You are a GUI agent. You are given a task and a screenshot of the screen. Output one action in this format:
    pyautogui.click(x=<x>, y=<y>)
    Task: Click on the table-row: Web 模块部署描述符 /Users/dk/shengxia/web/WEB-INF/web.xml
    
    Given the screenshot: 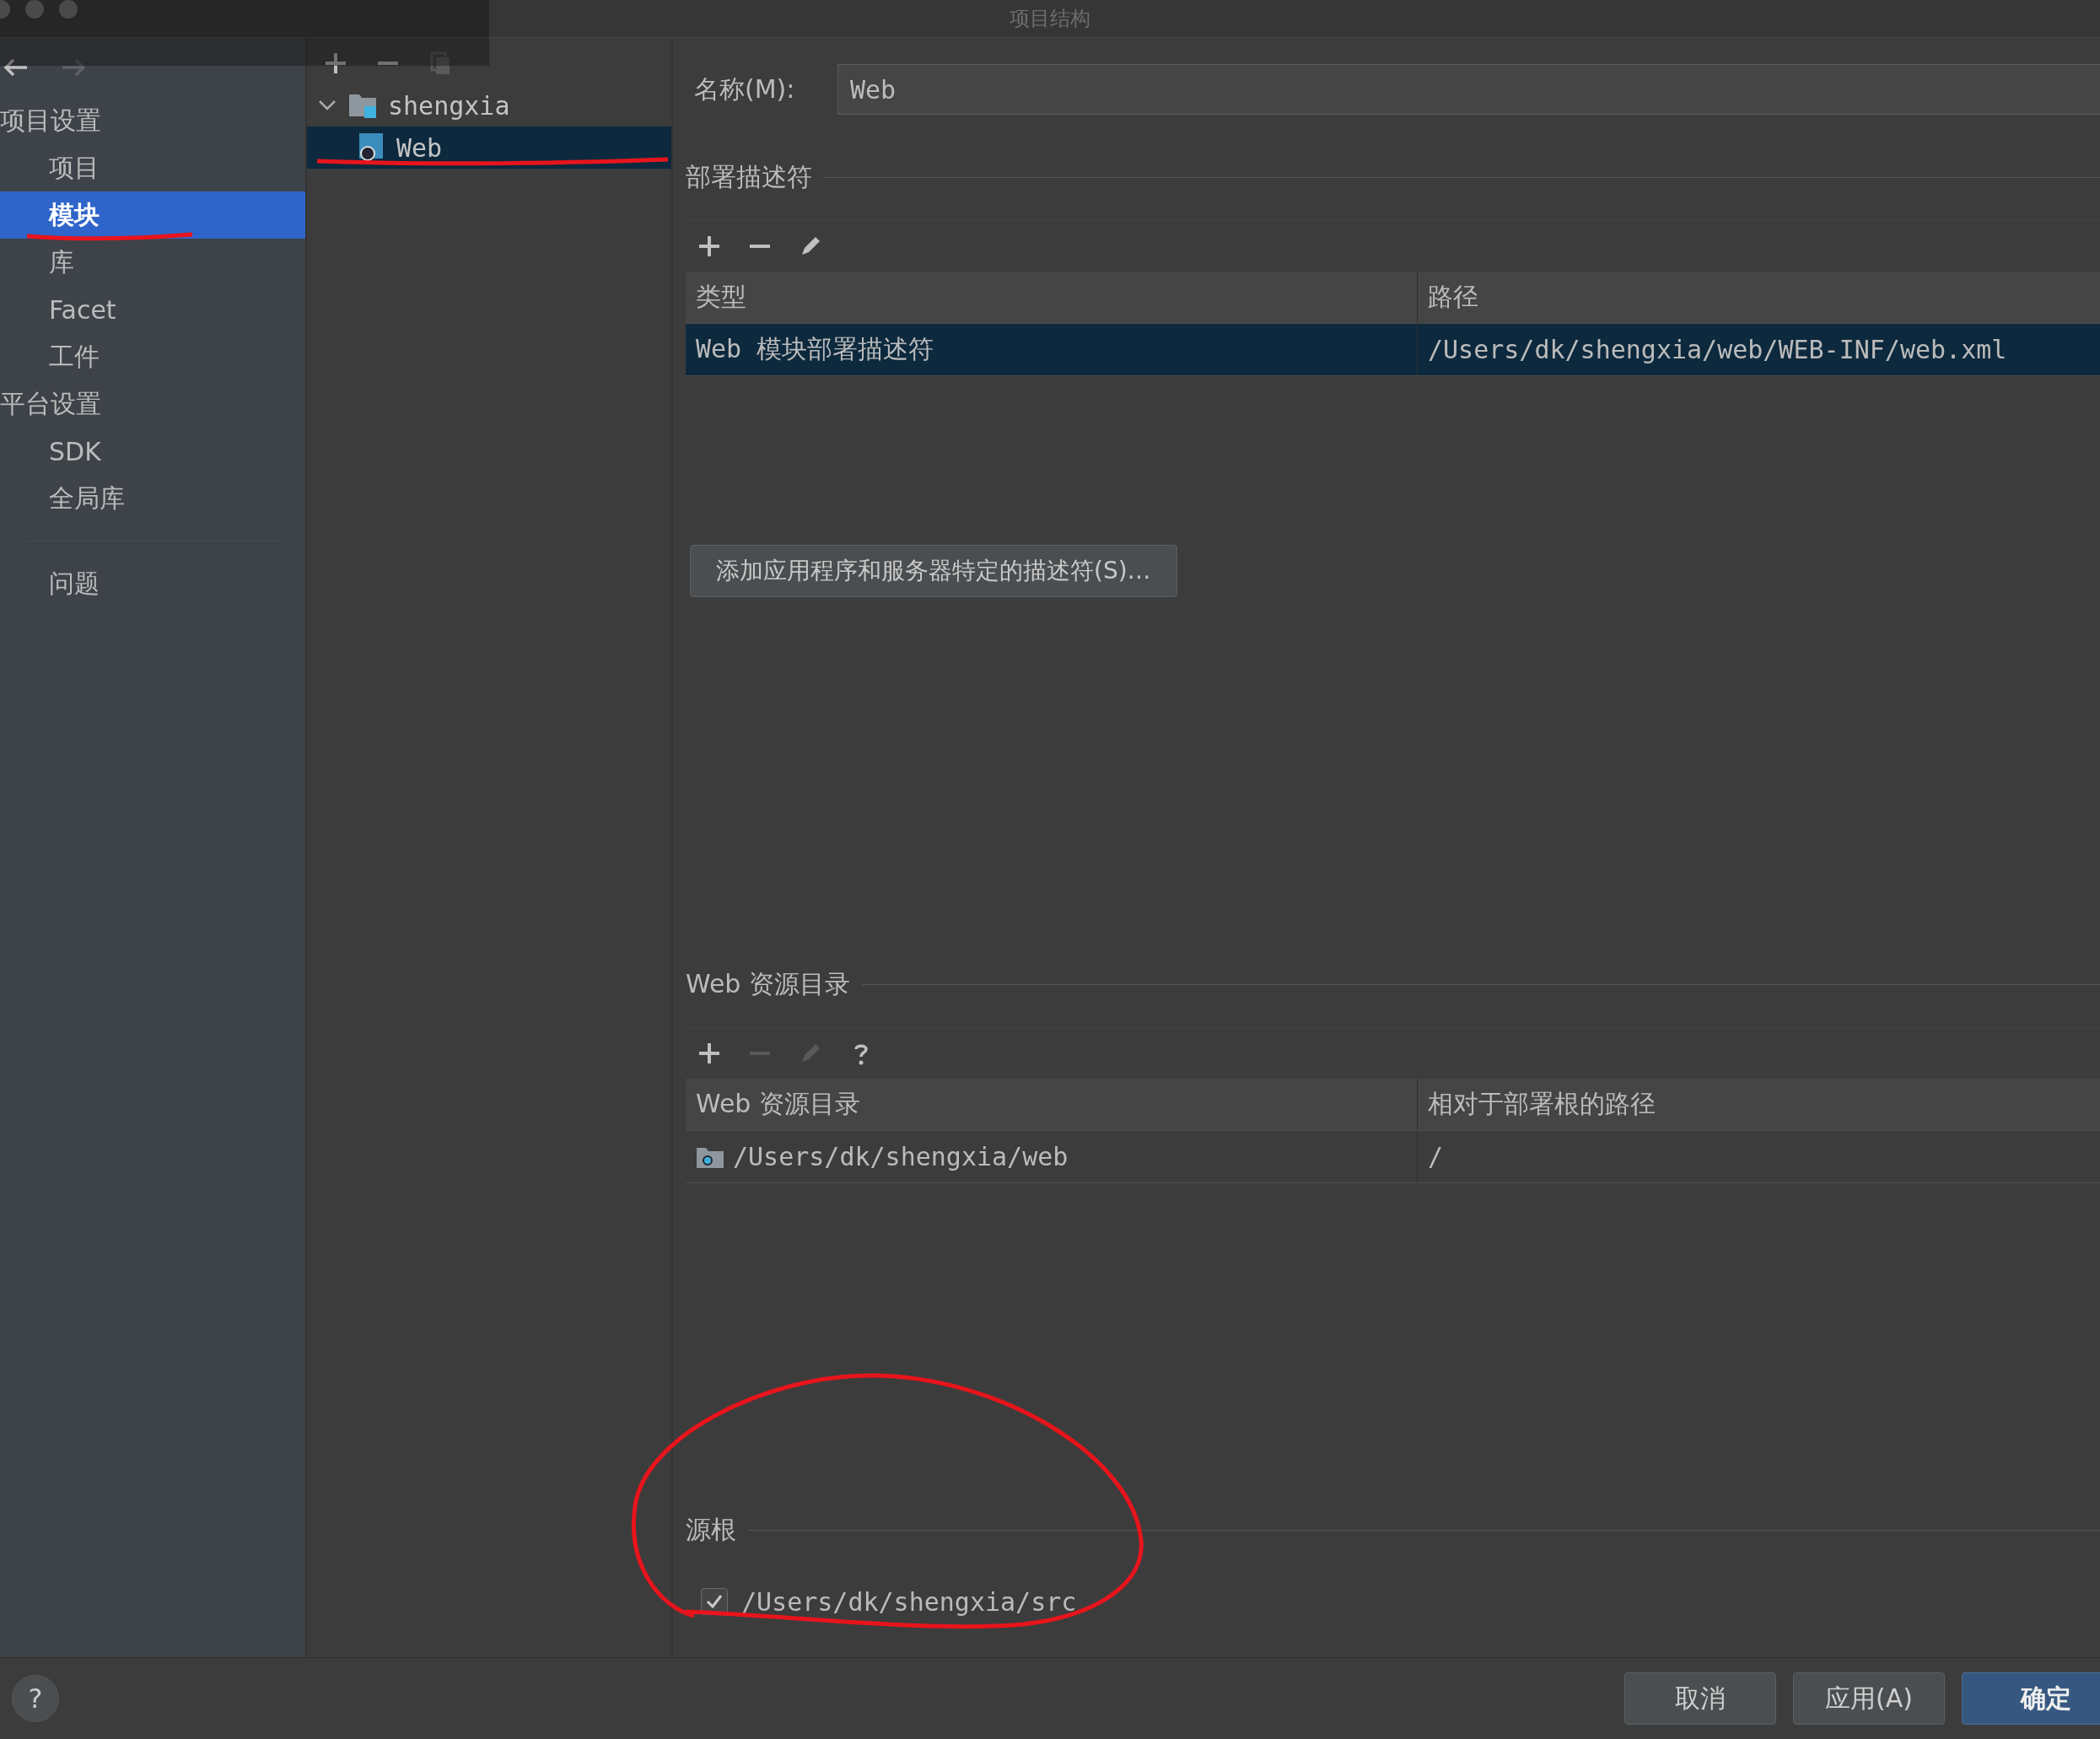 What is the action you would take?
    pyautogui.click(x=1393, y=350)
    